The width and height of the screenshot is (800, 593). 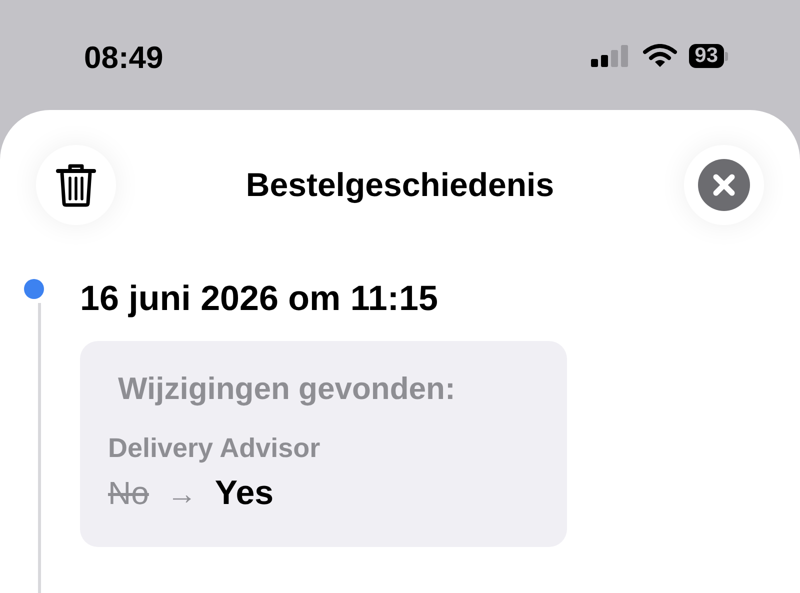 I want to click on trash-icon, so click(x=76, y=185).